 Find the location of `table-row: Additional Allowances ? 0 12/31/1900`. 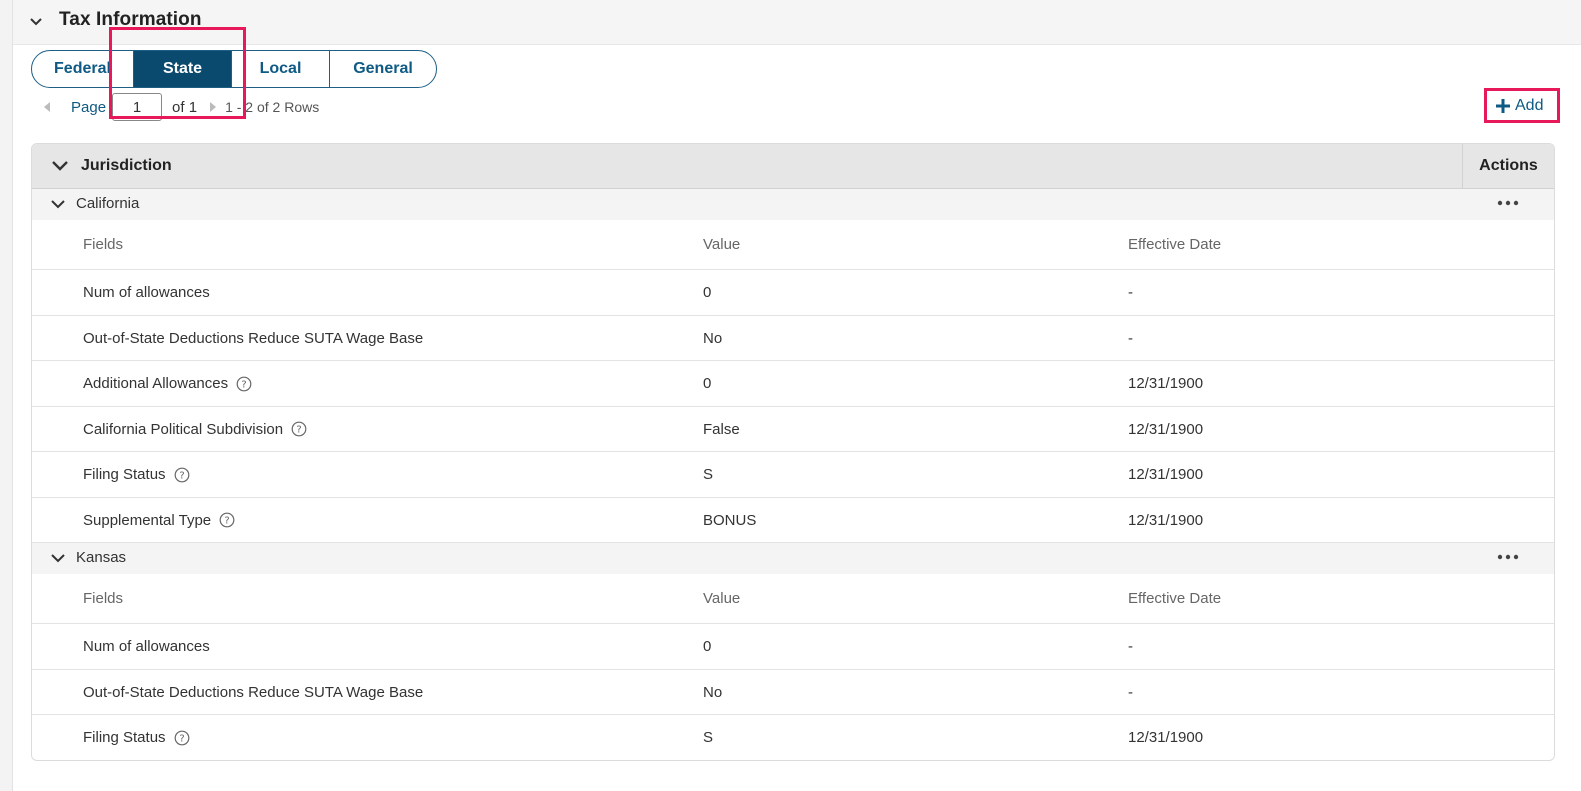

table-row: Additional Allowances ? 0 12/31/1900 is located at coordinates (793, 384).